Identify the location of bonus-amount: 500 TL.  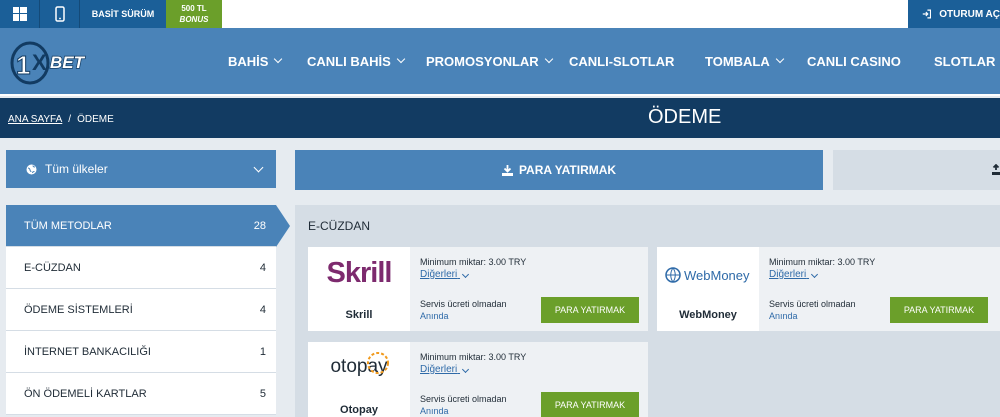
(194, 8).